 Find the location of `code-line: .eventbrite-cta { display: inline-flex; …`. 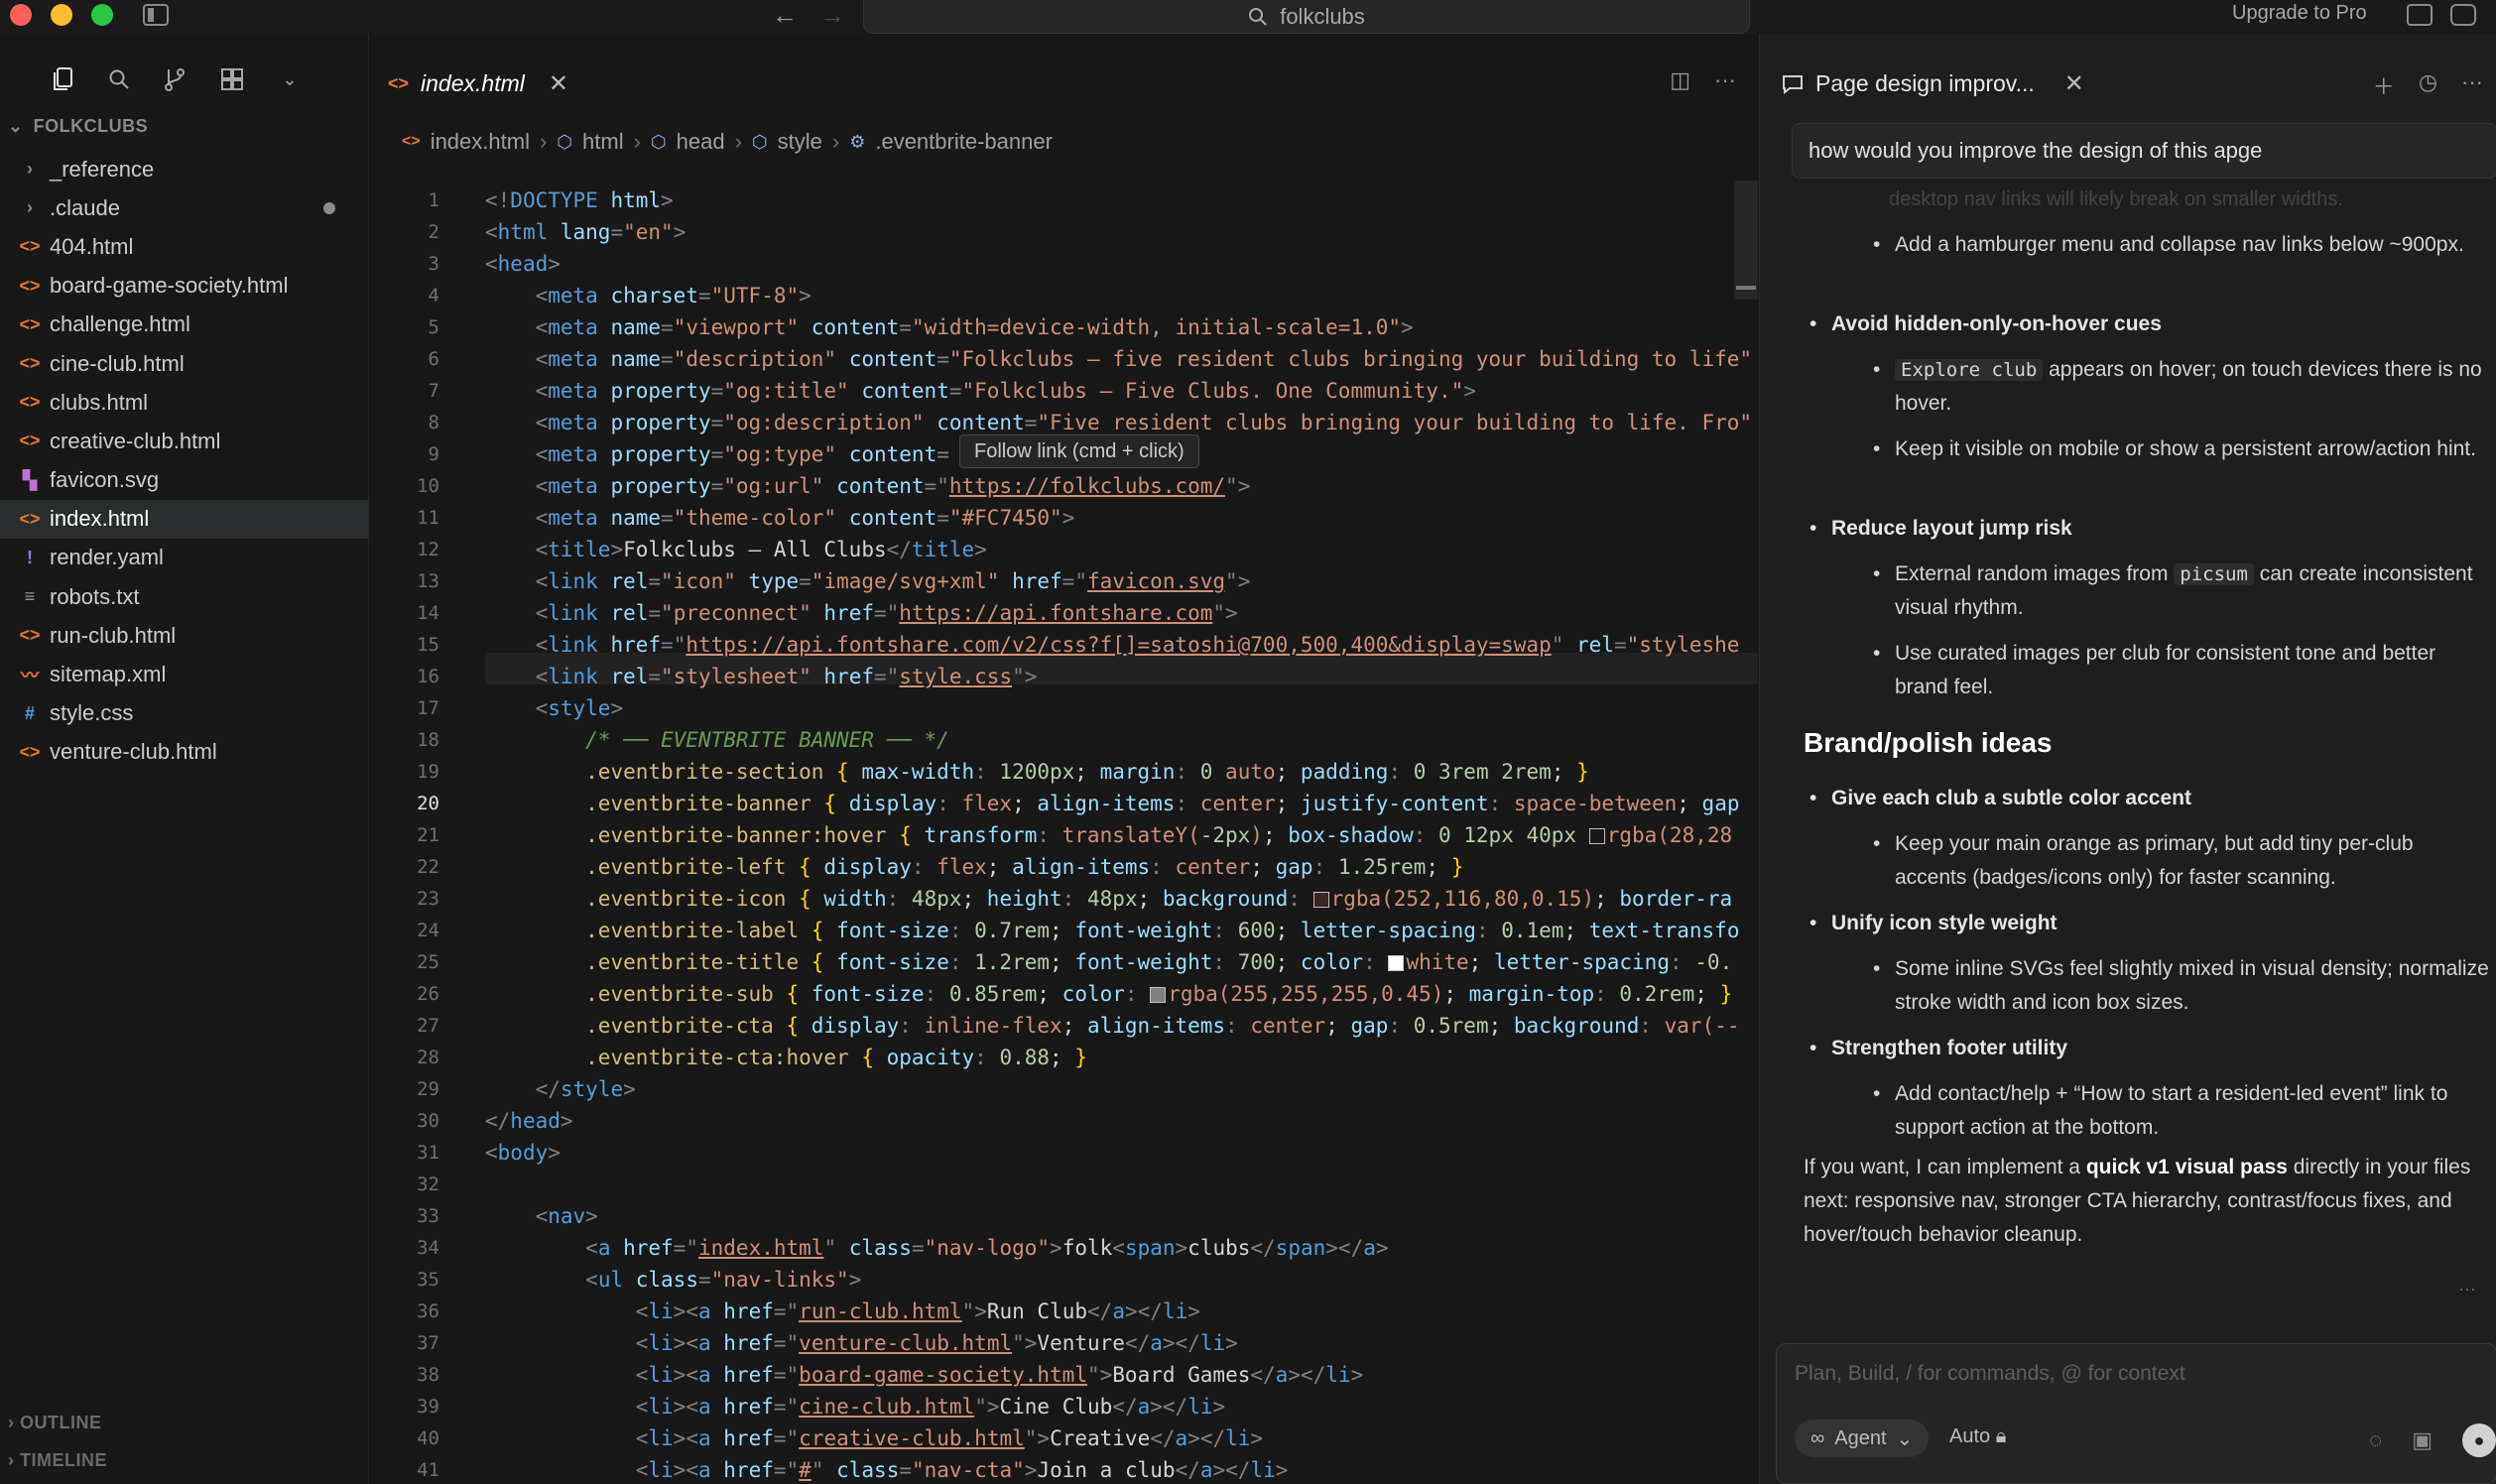

code-line: .eventbrite-cta { display: inline-flex; … is located at coordinates (1112, 1026).